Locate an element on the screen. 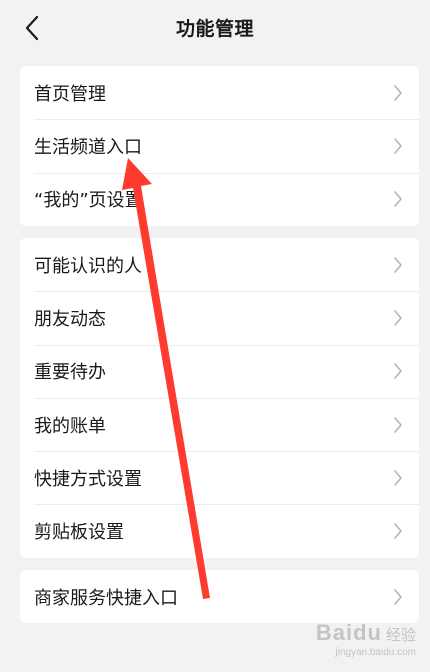 The height and width of the screenshot is (672, 430). baidu-jingyan-watermark: Baidu 经验 jingyan.baidu.com is located at coordinates (366, 639).